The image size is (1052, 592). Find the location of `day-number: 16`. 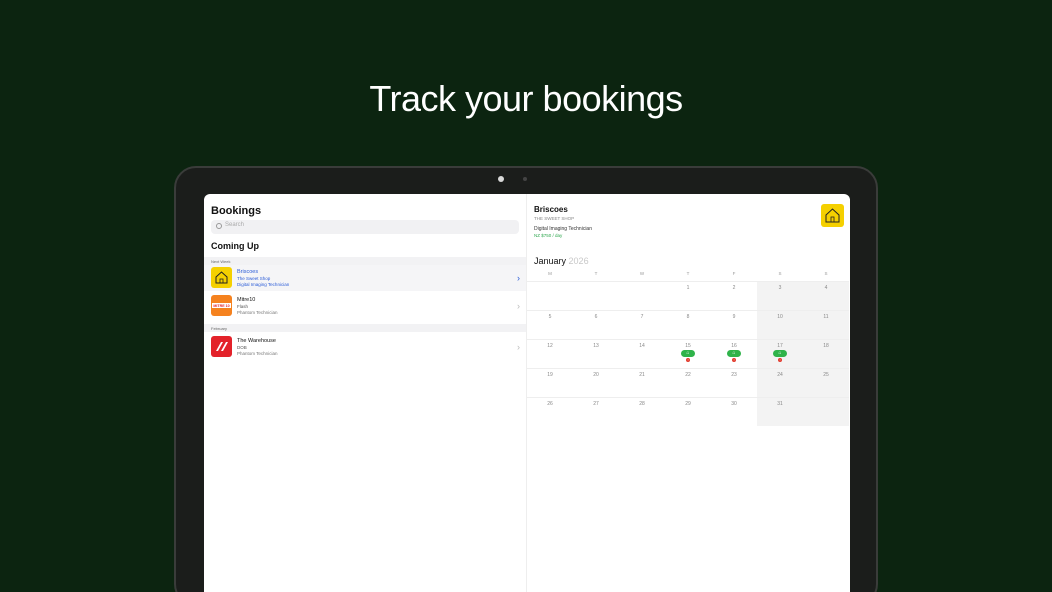

day-number: 16 is located at coordinates (734, 346).